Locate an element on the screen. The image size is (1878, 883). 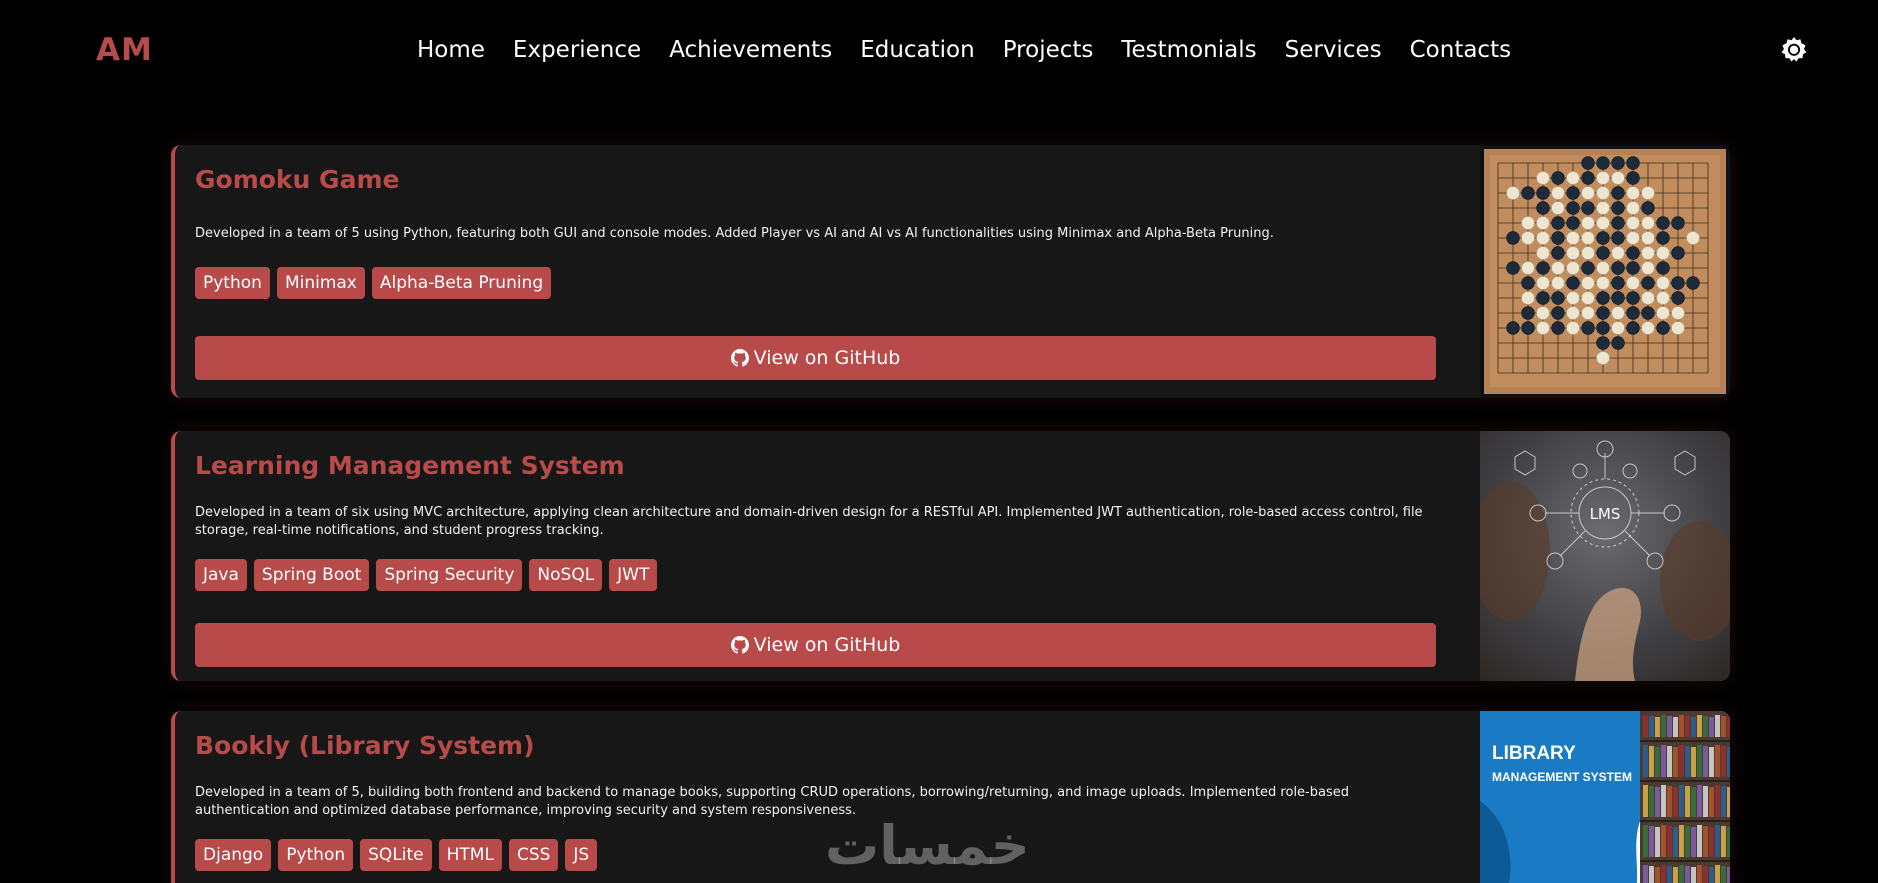
nav-item-experience: Experience is located at coordinates (577, 50).